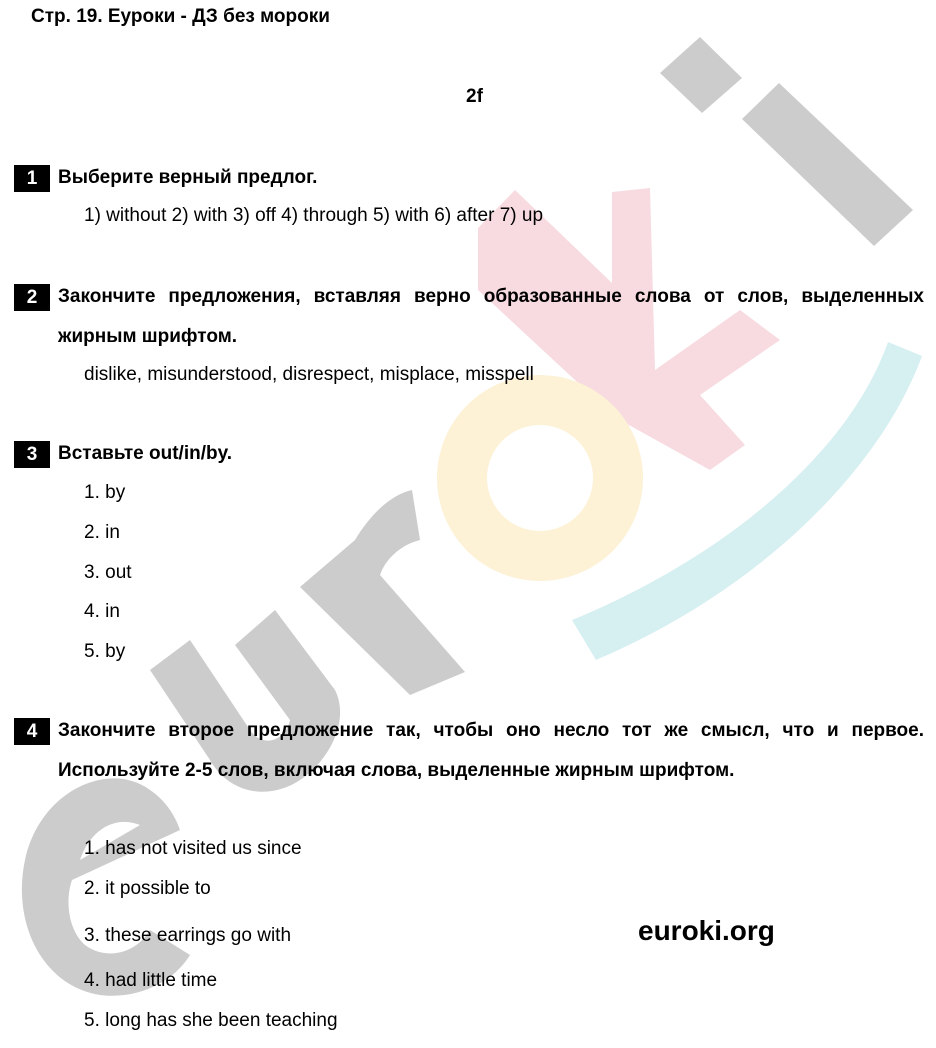 This screenshot has width=936, height=1048. I want to click on task-number-badge: 3, so click(32, 454).